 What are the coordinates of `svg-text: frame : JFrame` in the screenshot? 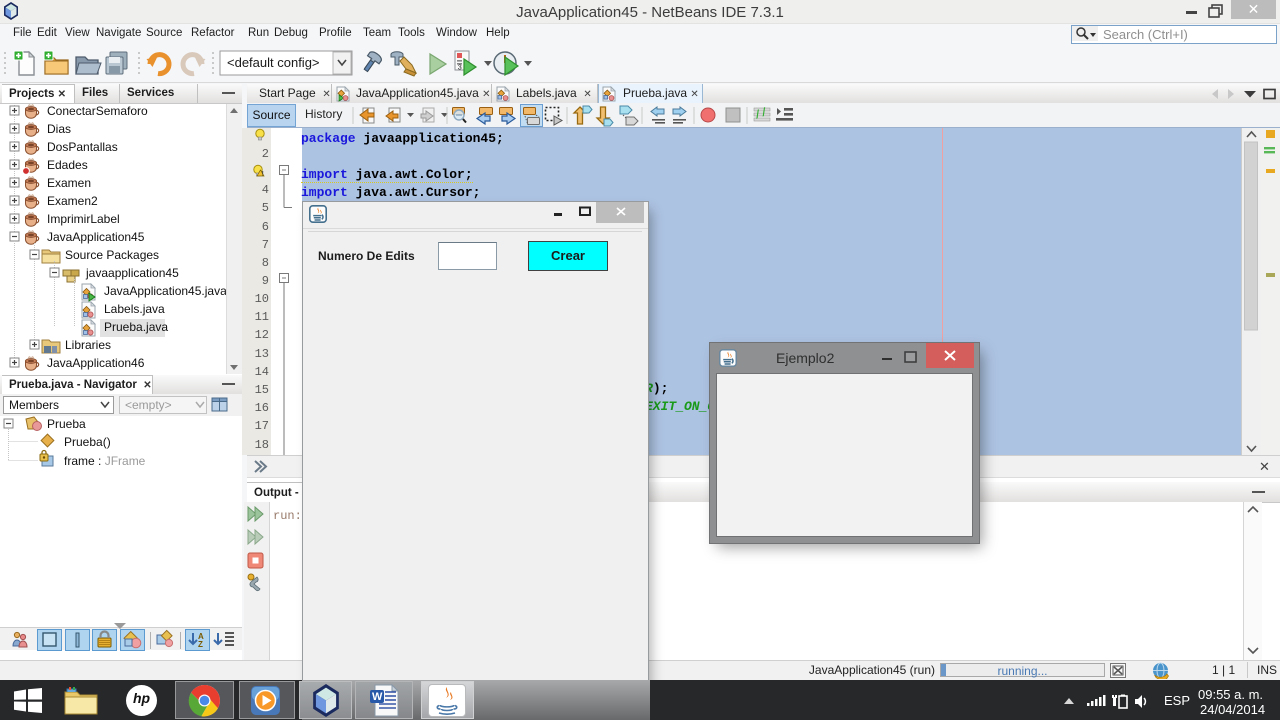 It's located at (105, 461).